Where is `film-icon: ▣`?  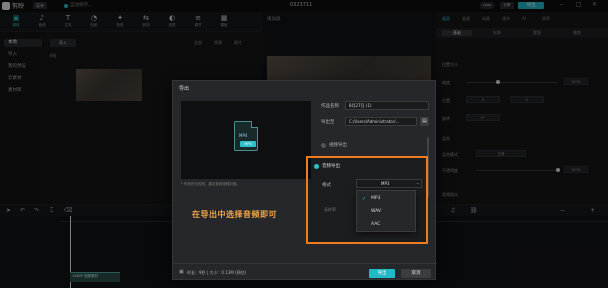
film-icon: ▣ is located at coordinates (181, 272).